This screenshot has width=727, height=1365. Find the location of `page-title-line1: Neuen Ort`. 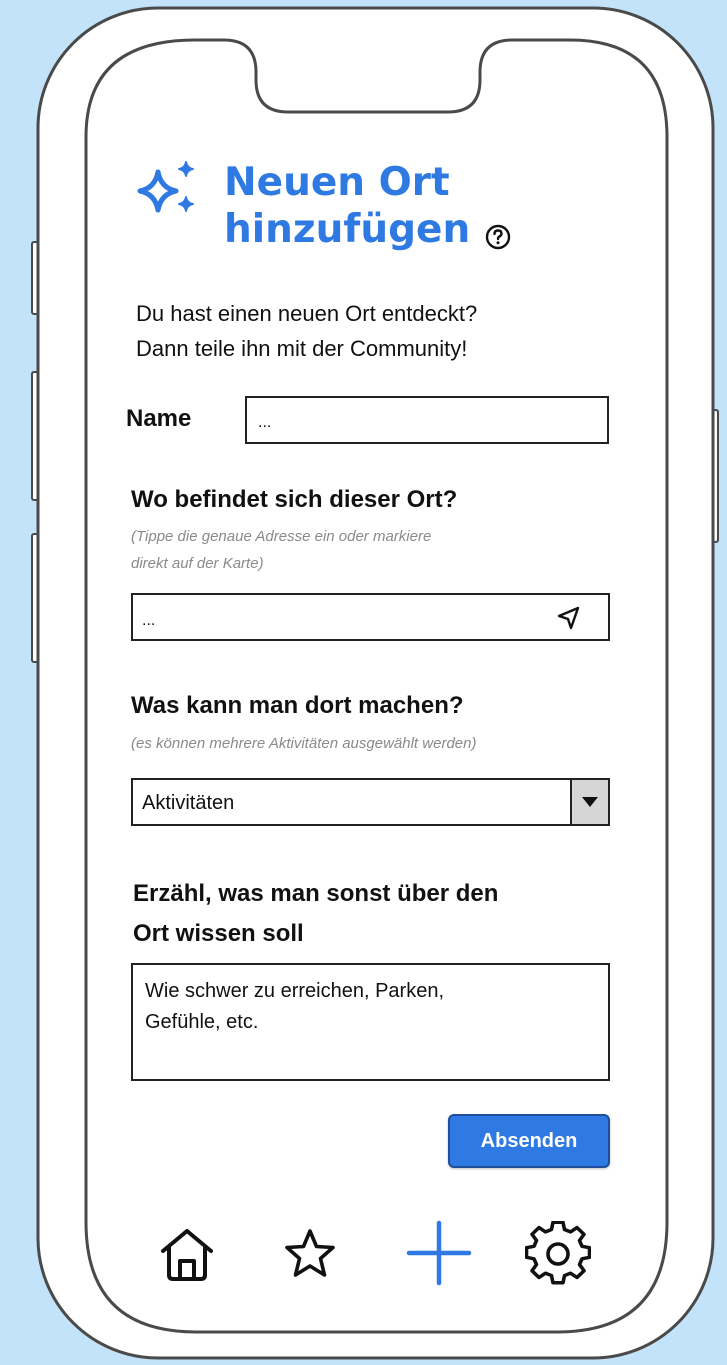

page-title-line1: Neuen Ort is located at coordinates (337, 182).